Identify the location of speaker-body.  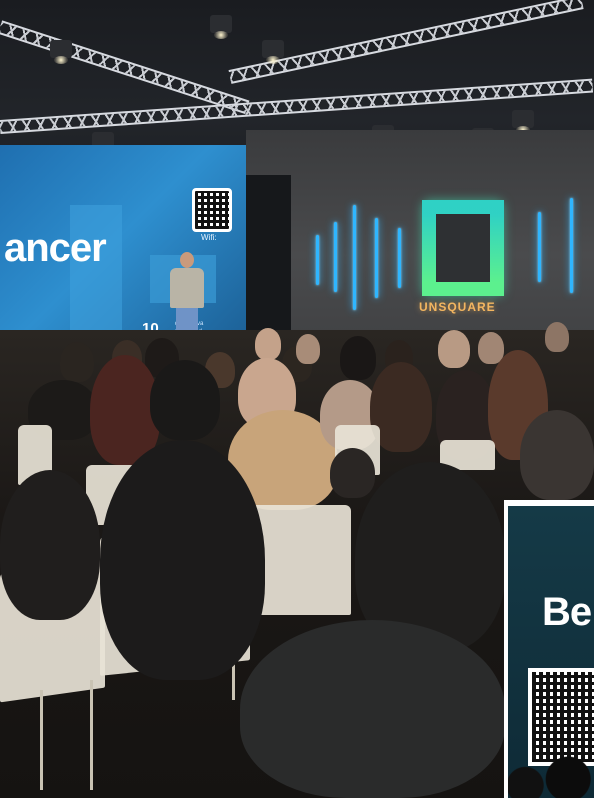
(187, 288).